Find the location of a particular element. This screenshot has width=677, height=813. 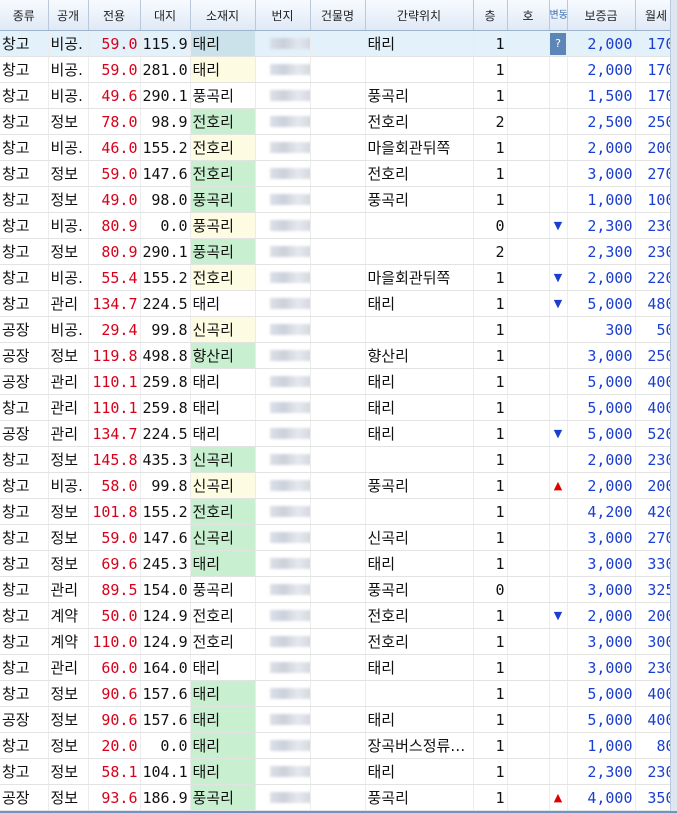

col-header-floor: 층 is located at coordinates (490, 15).